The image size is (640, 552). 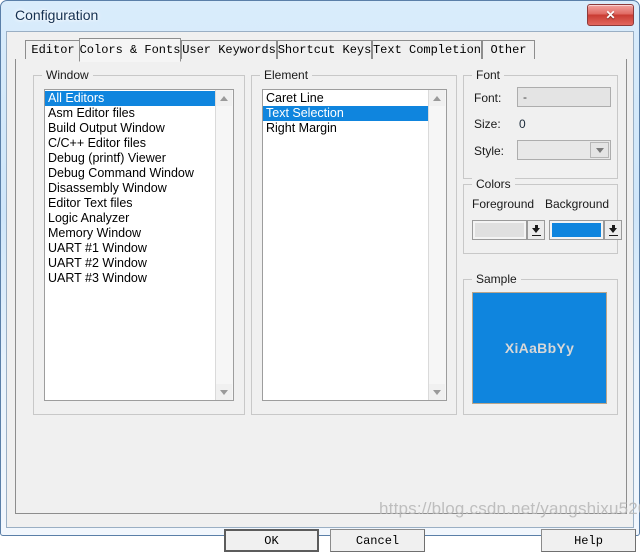 I want to click on element-list-item: Caret Line, so click(x=346, y=98).